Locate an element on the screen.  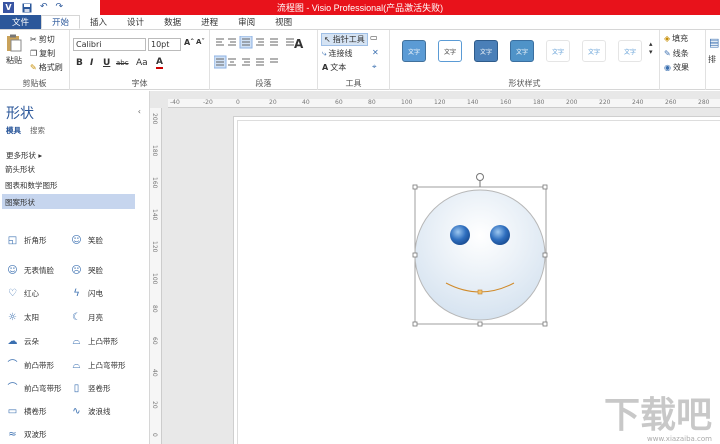
font-color-button: A is located at coordinates (159, 63).